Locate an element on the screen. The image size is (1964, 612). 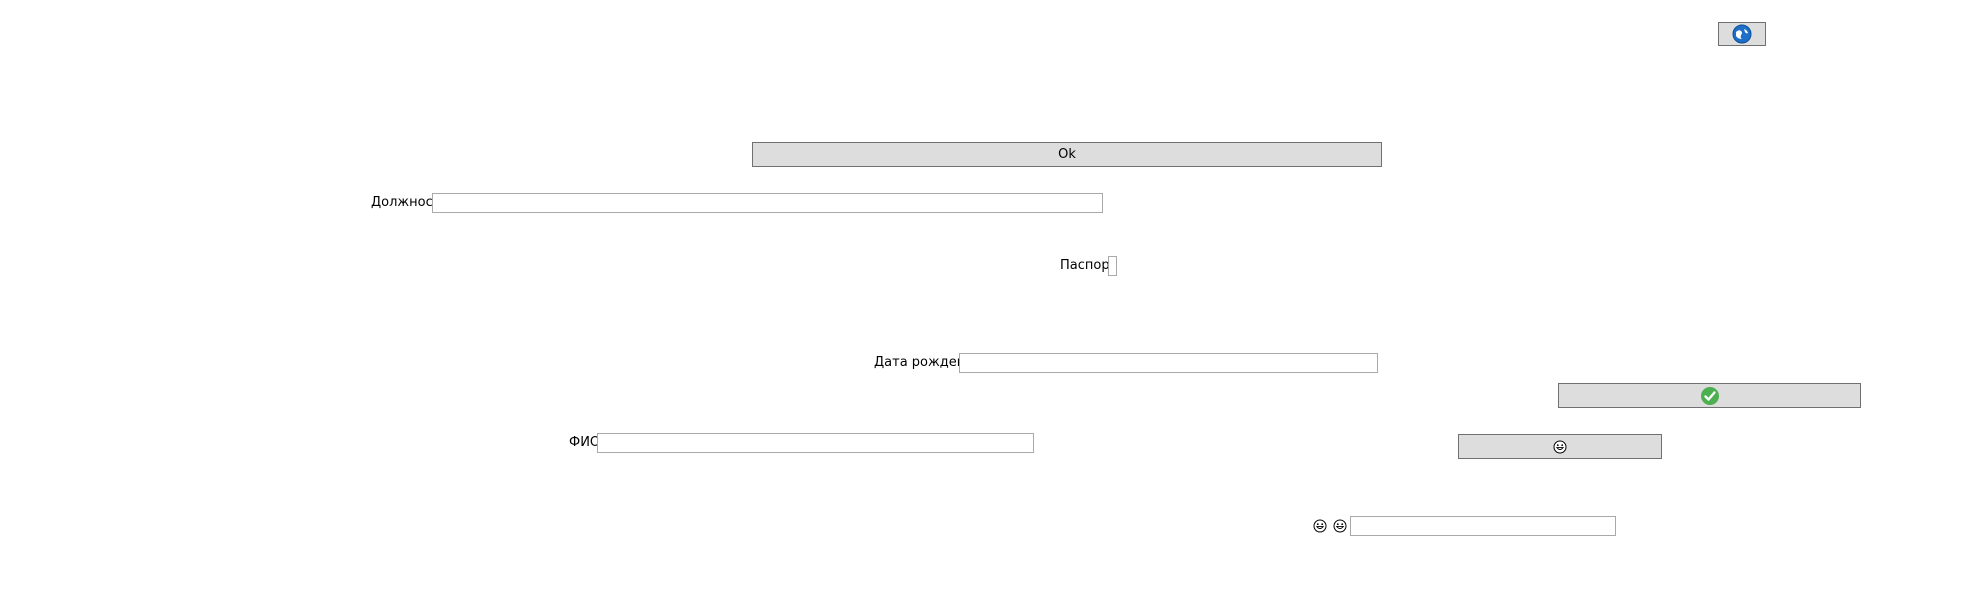
passport-input is located at coordinates (1112, 266).